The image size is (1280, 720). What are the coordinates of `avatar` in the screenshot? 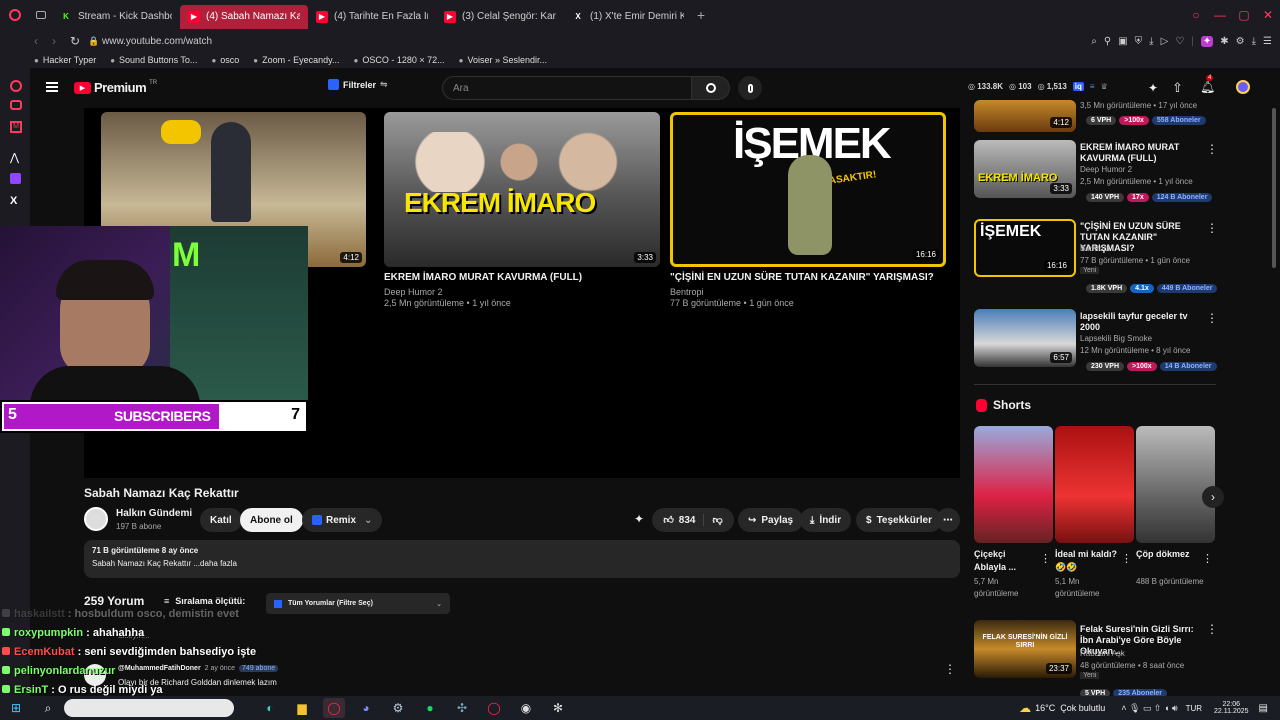 It's located at (1243, 87).